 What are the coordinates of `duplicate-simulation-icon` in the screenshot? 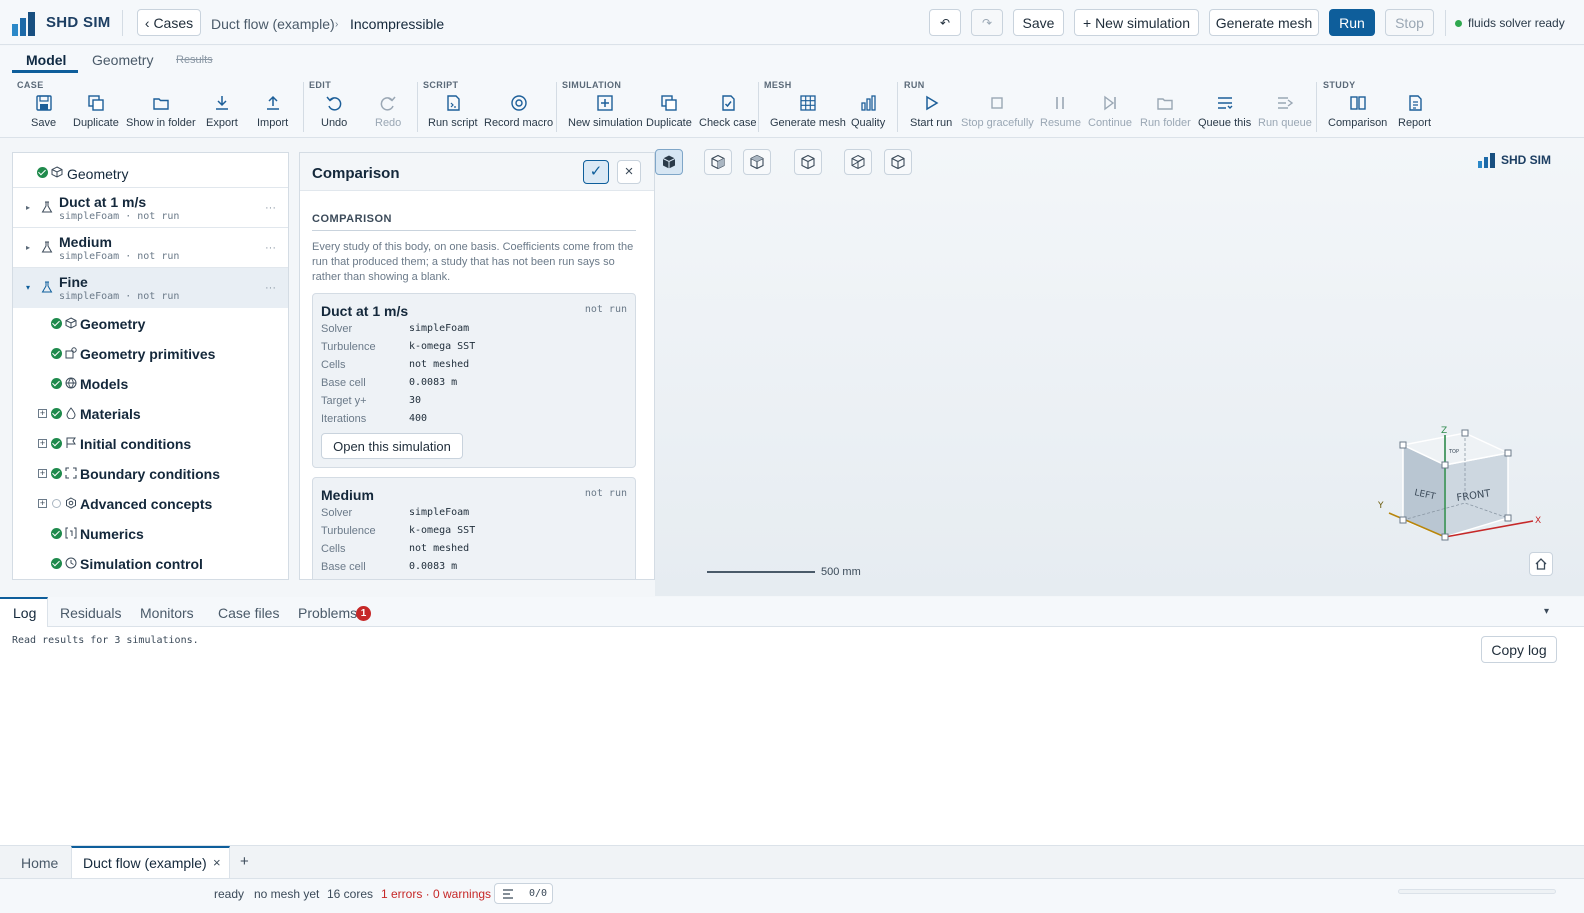 It's located at (669, 103).